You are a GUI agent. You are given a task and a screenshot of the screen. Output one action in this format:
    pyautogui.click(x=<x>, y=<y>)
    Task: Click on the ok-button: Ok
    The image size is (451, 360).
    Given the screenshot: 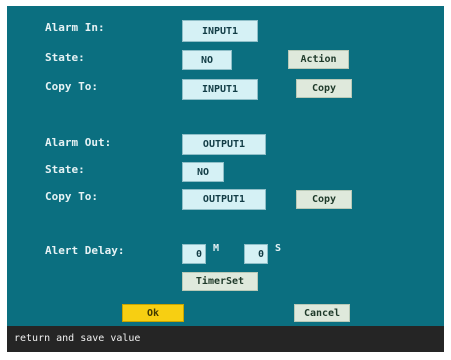 What is the action you would take?
    pyautogui.click(x=153, y=313)
    